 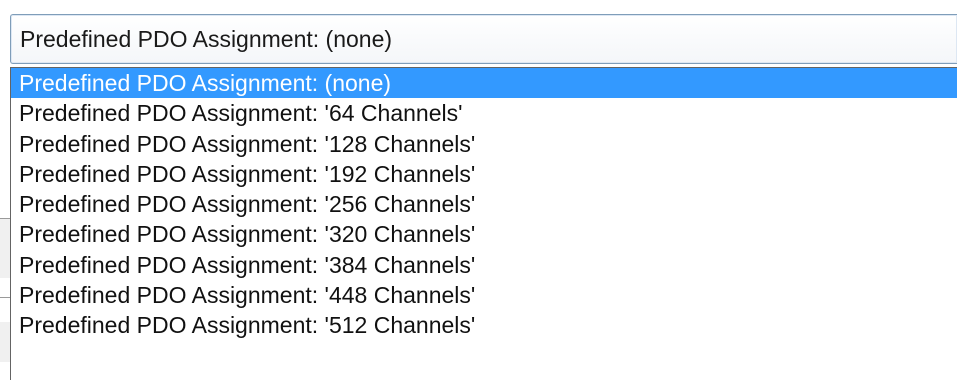 I want to click on pdo-assignment-combobox: Predefined PDO Assignment: (none), so click(x=483, y=39).